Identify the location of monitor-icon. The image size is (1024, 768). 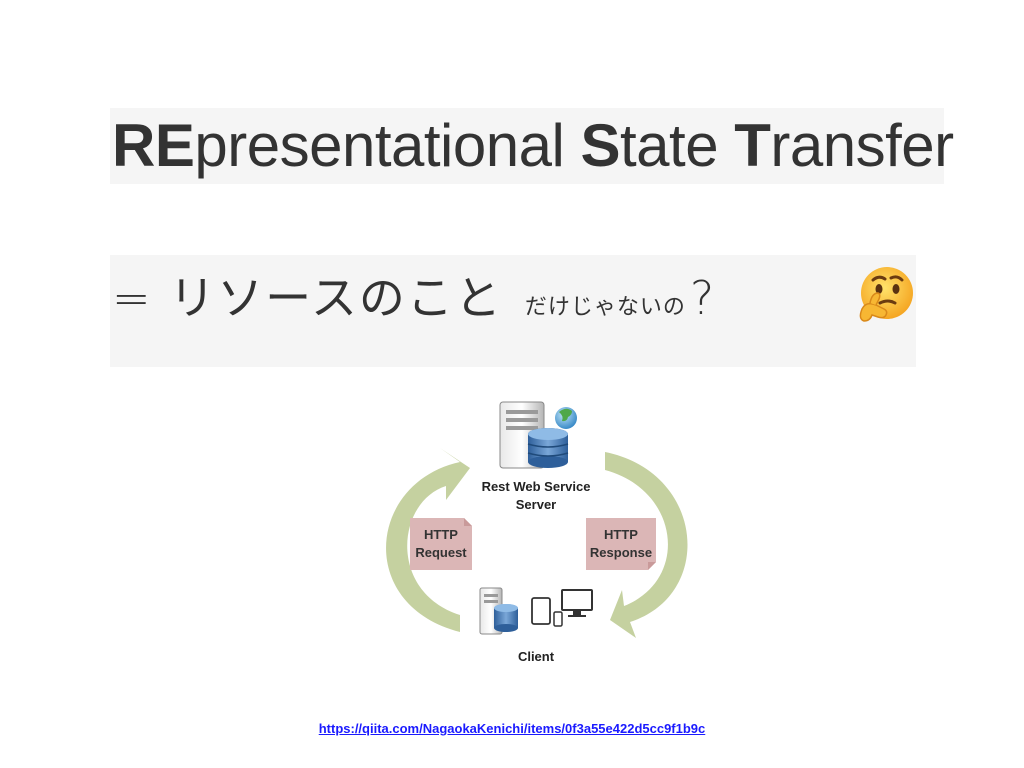
(577, 603).